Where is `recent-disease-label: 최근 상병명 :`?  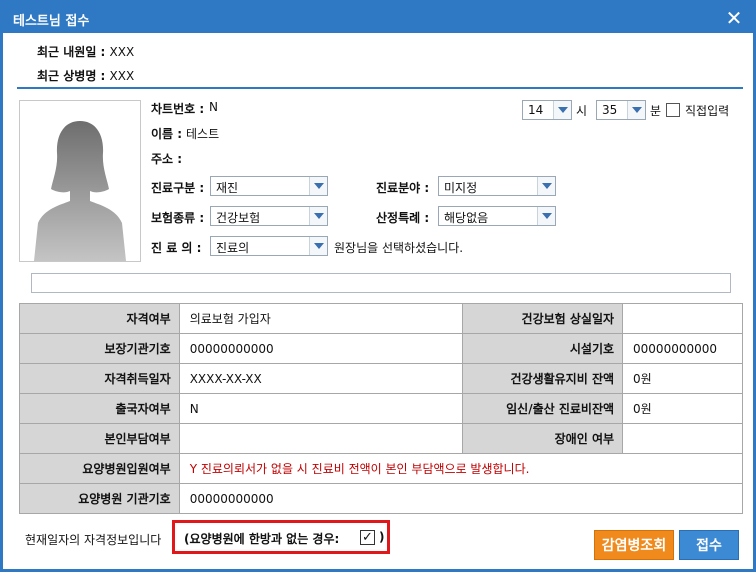 recent-disease-label: 최근 상병명 : is located at coordinates (73, 76).